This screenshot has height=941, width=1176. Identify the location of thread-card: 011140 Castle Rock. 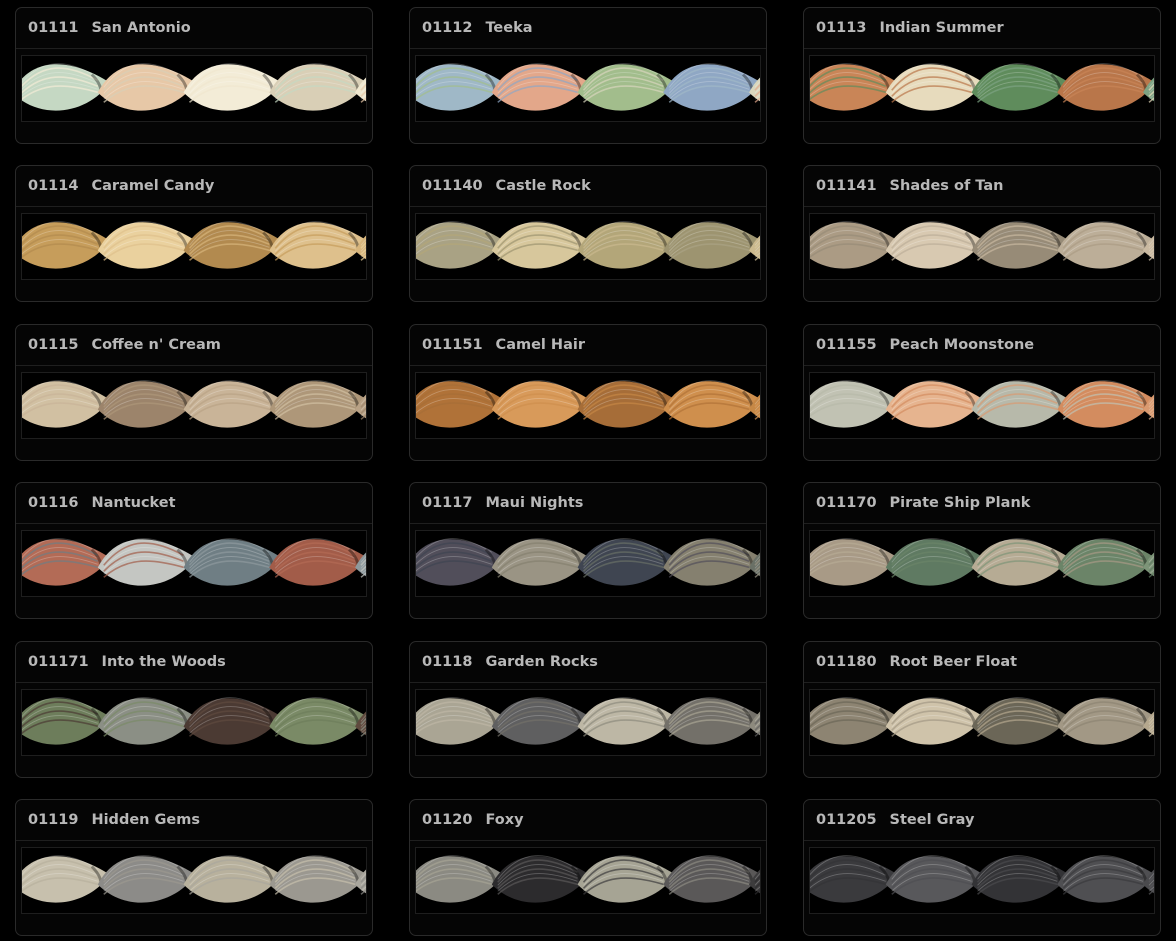
(588, 233).